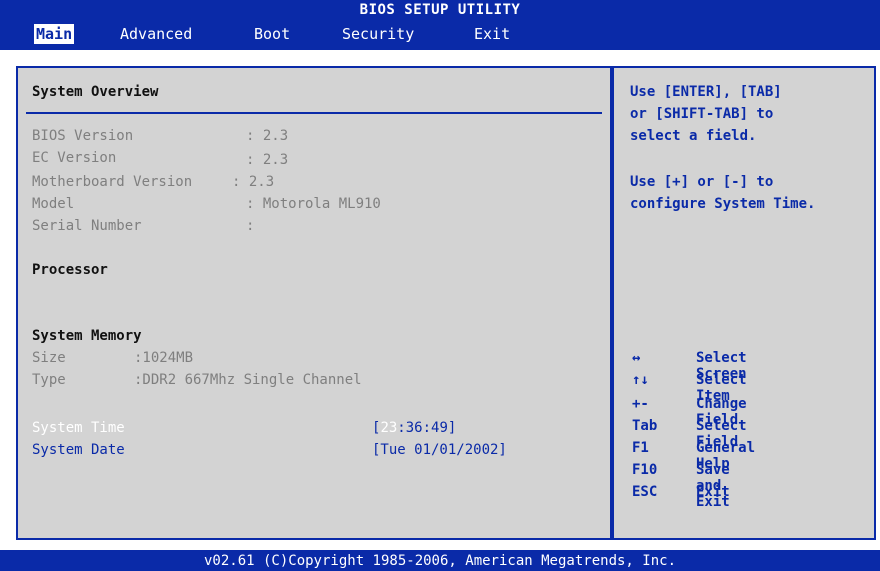  What do you see at coordinates (95, 92) in the screenshot?
I see `system-overview-header: System Overview` at bounding box center [95, 92].